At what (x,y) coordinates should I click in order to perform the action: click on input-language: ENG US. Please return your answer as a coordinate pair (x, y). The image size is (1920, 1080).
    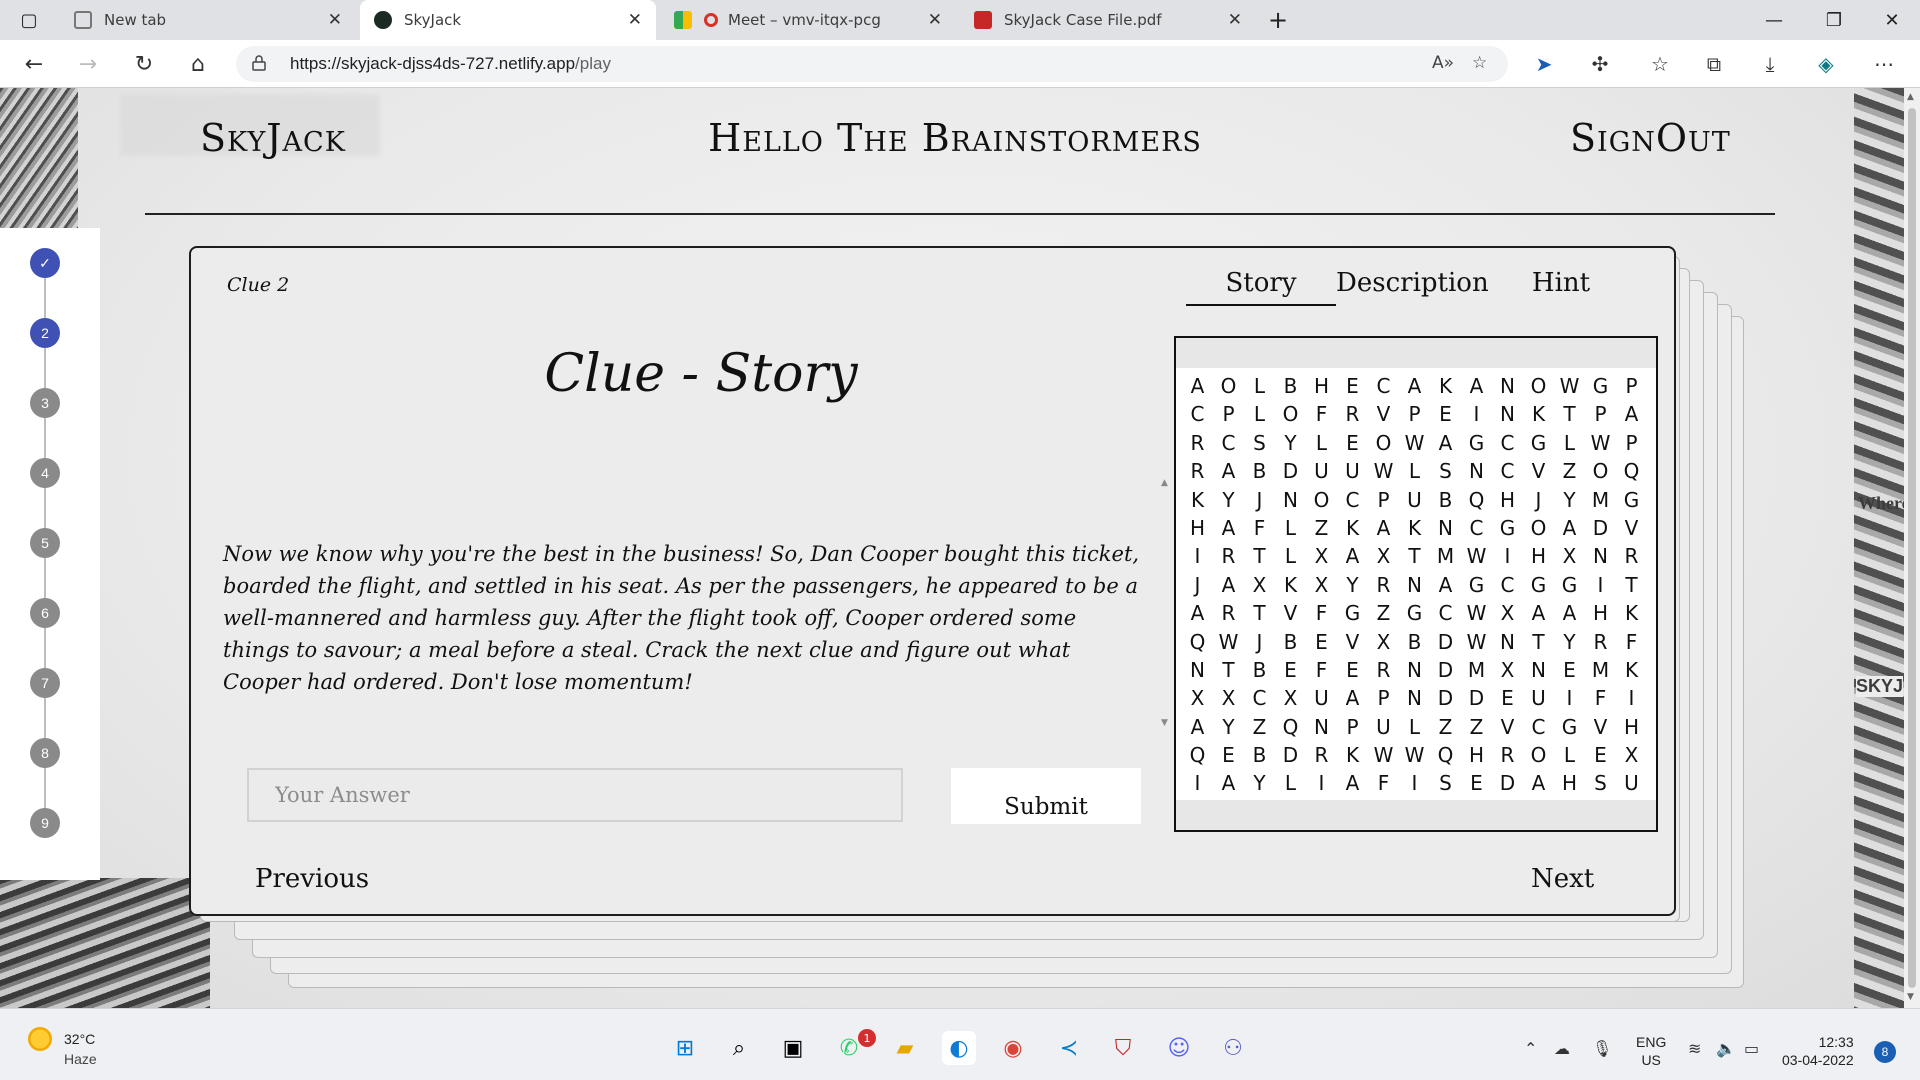
    Looking at the image, I should click on (1651, 1051).